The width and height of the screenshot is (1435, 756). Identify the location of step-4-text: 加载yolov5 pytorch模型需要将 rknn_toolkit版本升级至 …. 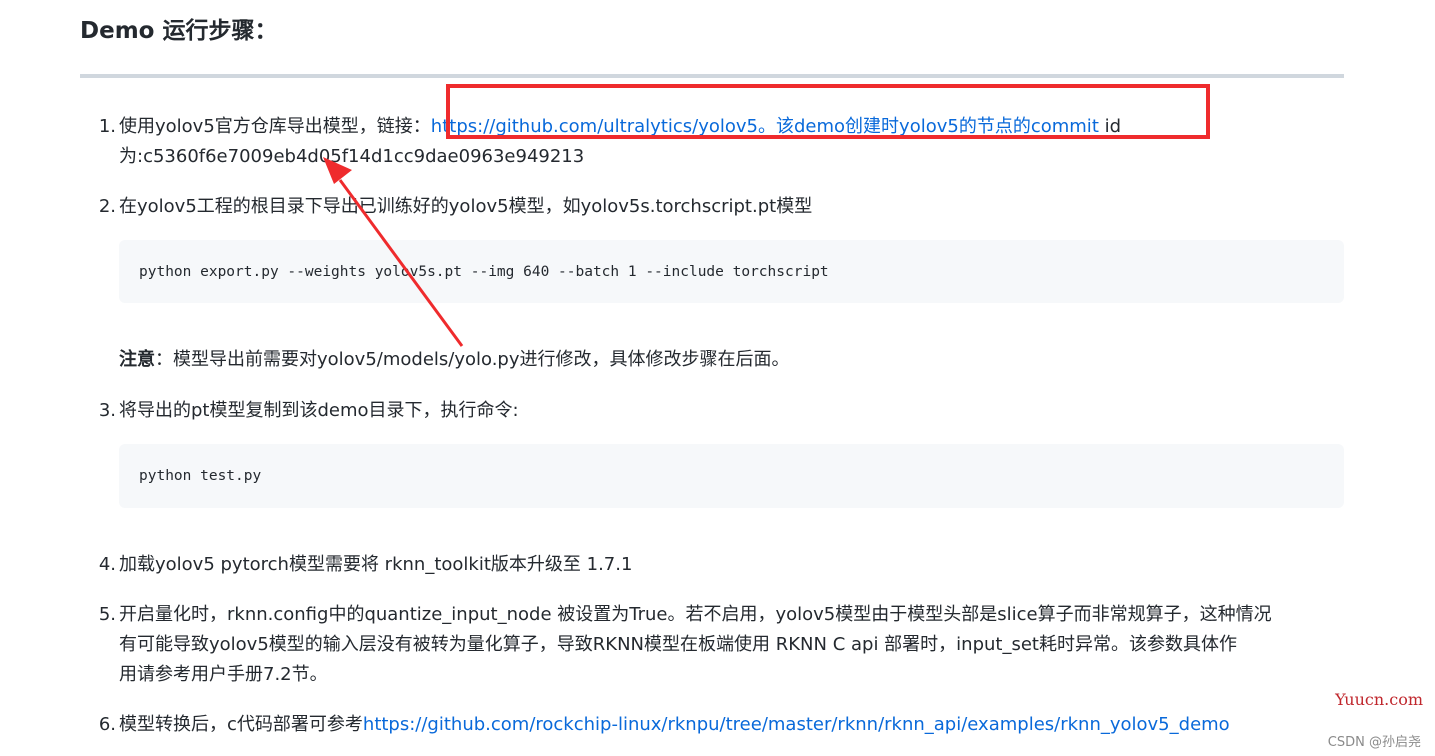
(376, 564).